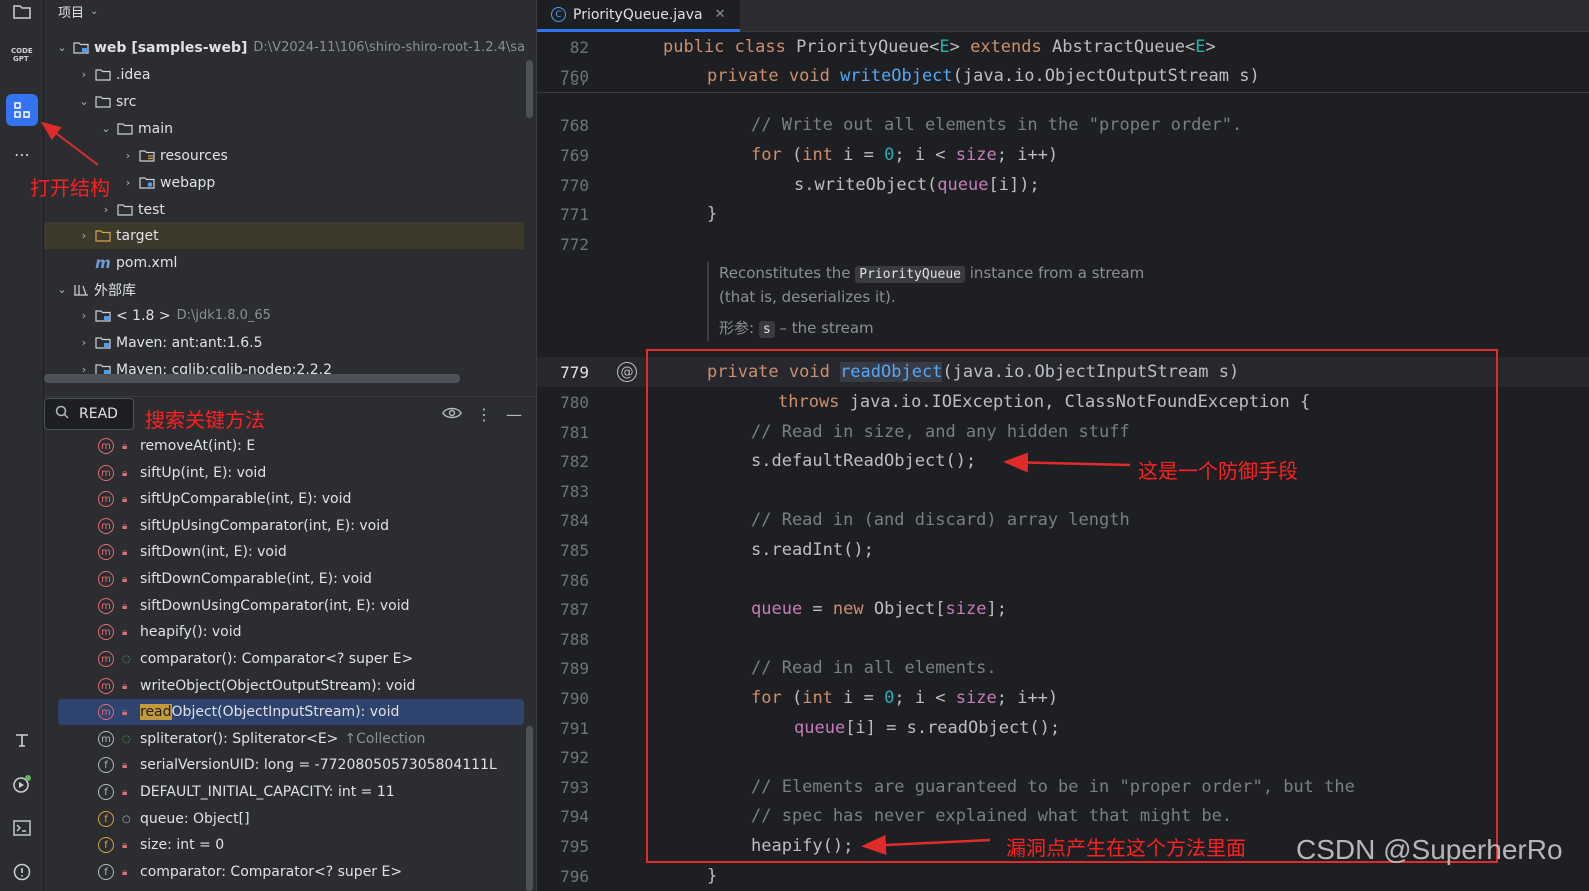 The height and width of the screenshot is (891, 1589). Describe the element at coordinates (638, 16) in the screenshot. I see `tab-priority-queue: C PriorityQueue.java ✕` at that location.